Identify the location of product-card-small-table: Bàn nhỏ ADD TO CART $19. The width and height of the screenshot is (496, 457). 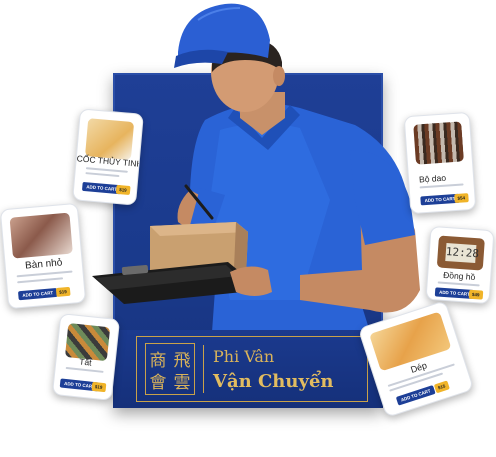
(43, 256).